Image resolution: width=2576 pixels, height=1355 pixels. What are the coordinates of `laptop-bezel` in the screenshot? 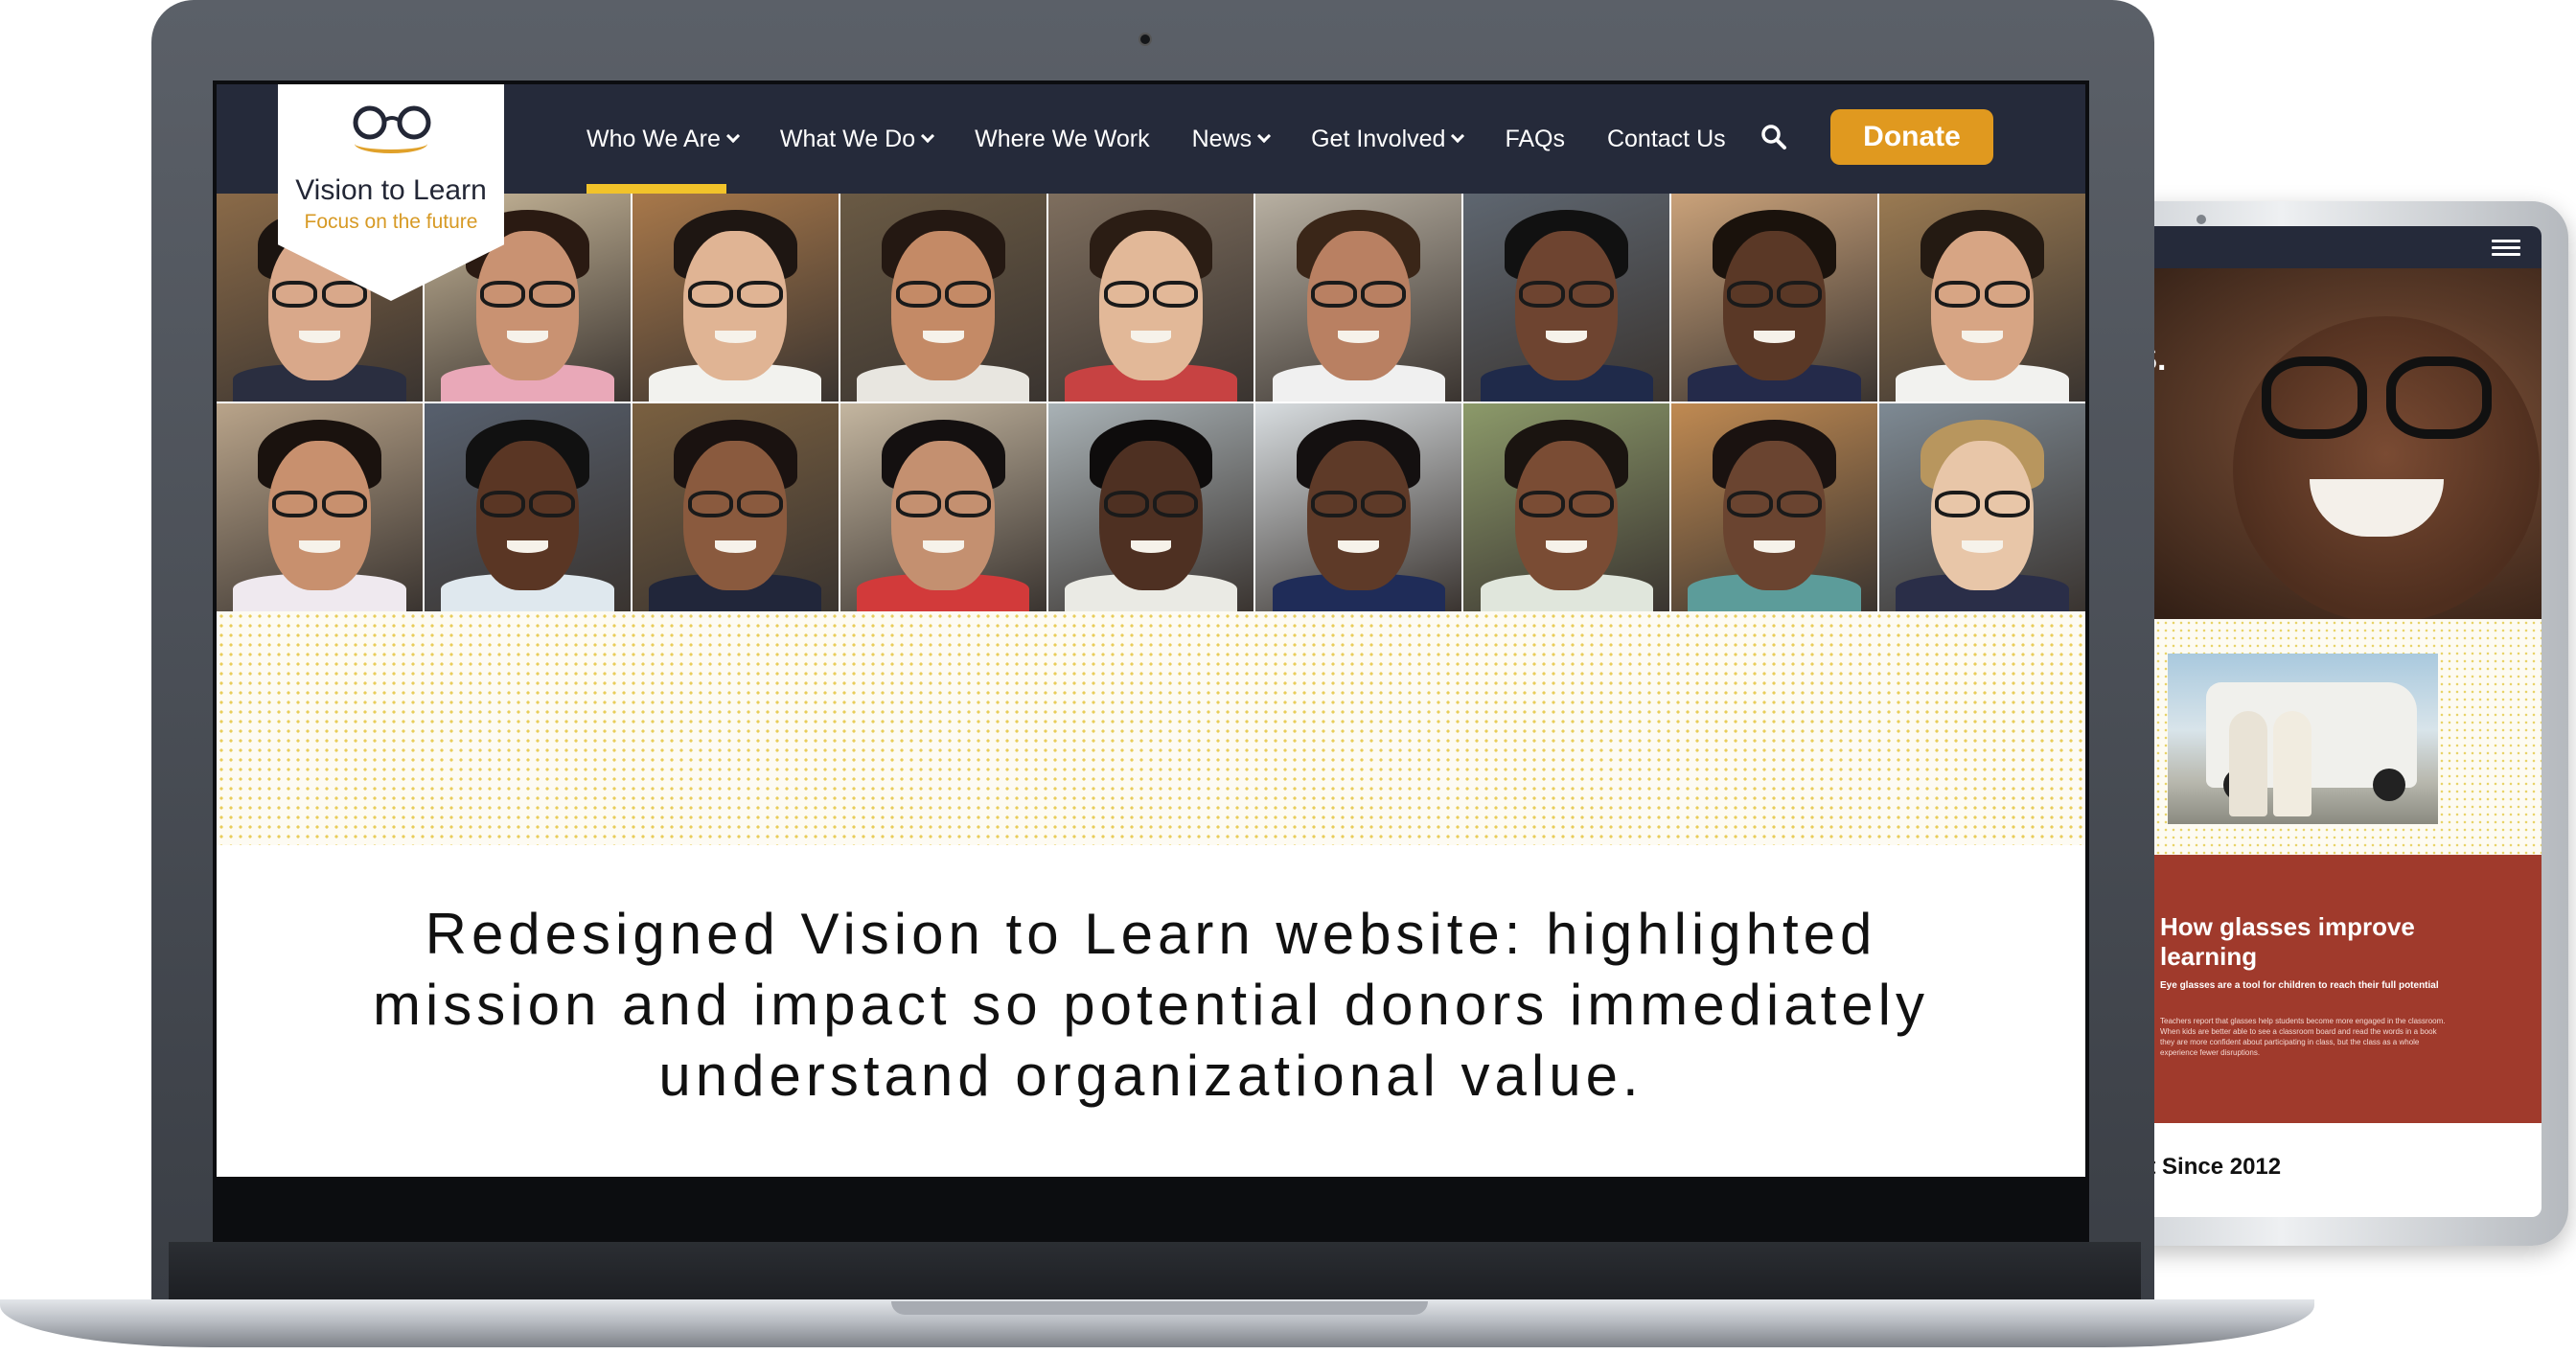 It's located at (1155, 1272).